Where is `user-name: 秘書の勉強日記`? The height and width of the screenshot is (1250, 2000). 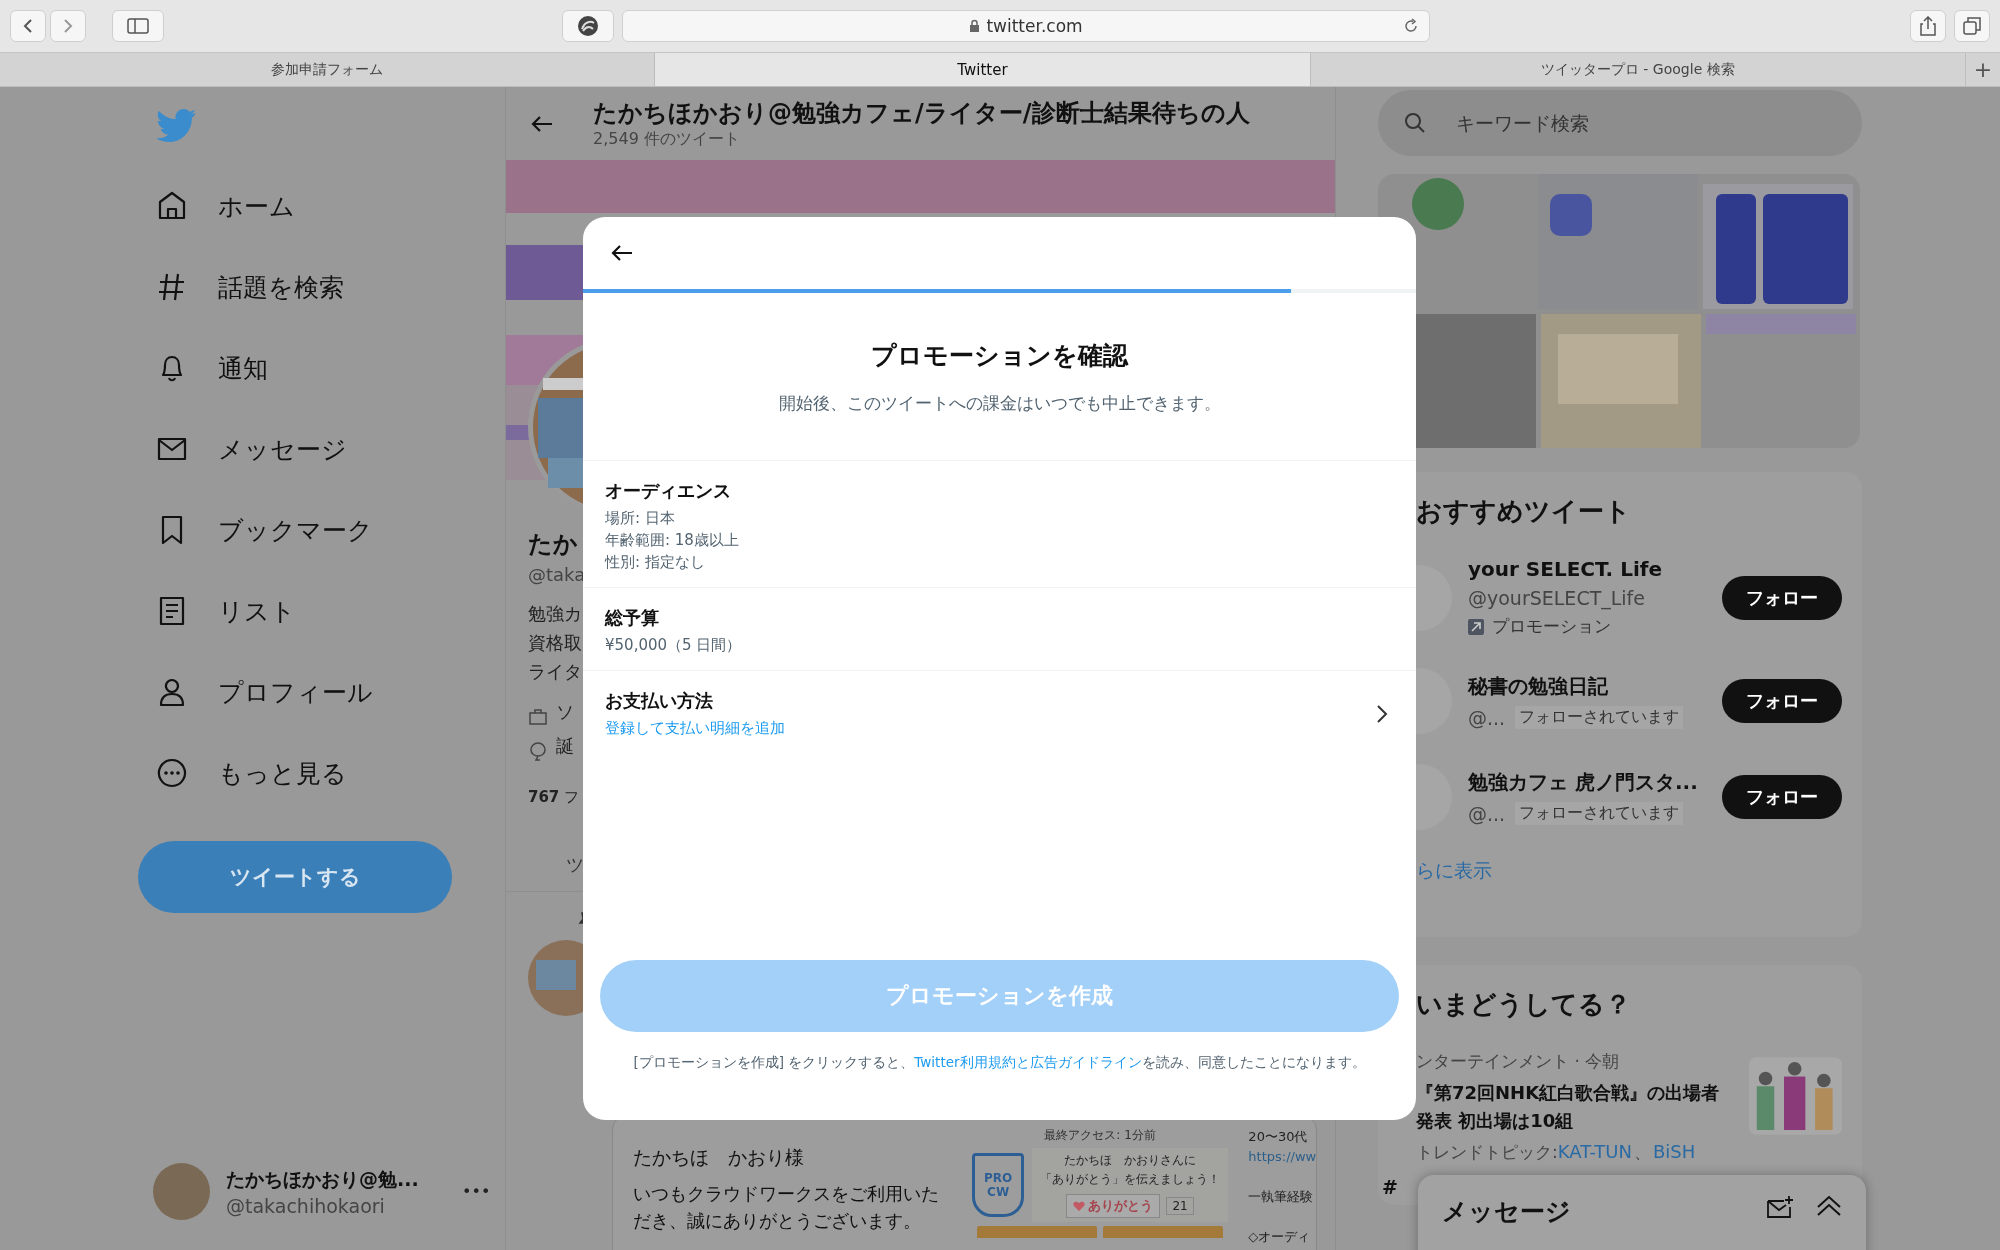 user-name: 秘書の勉強日記 is located at coordinates (1587, 686).